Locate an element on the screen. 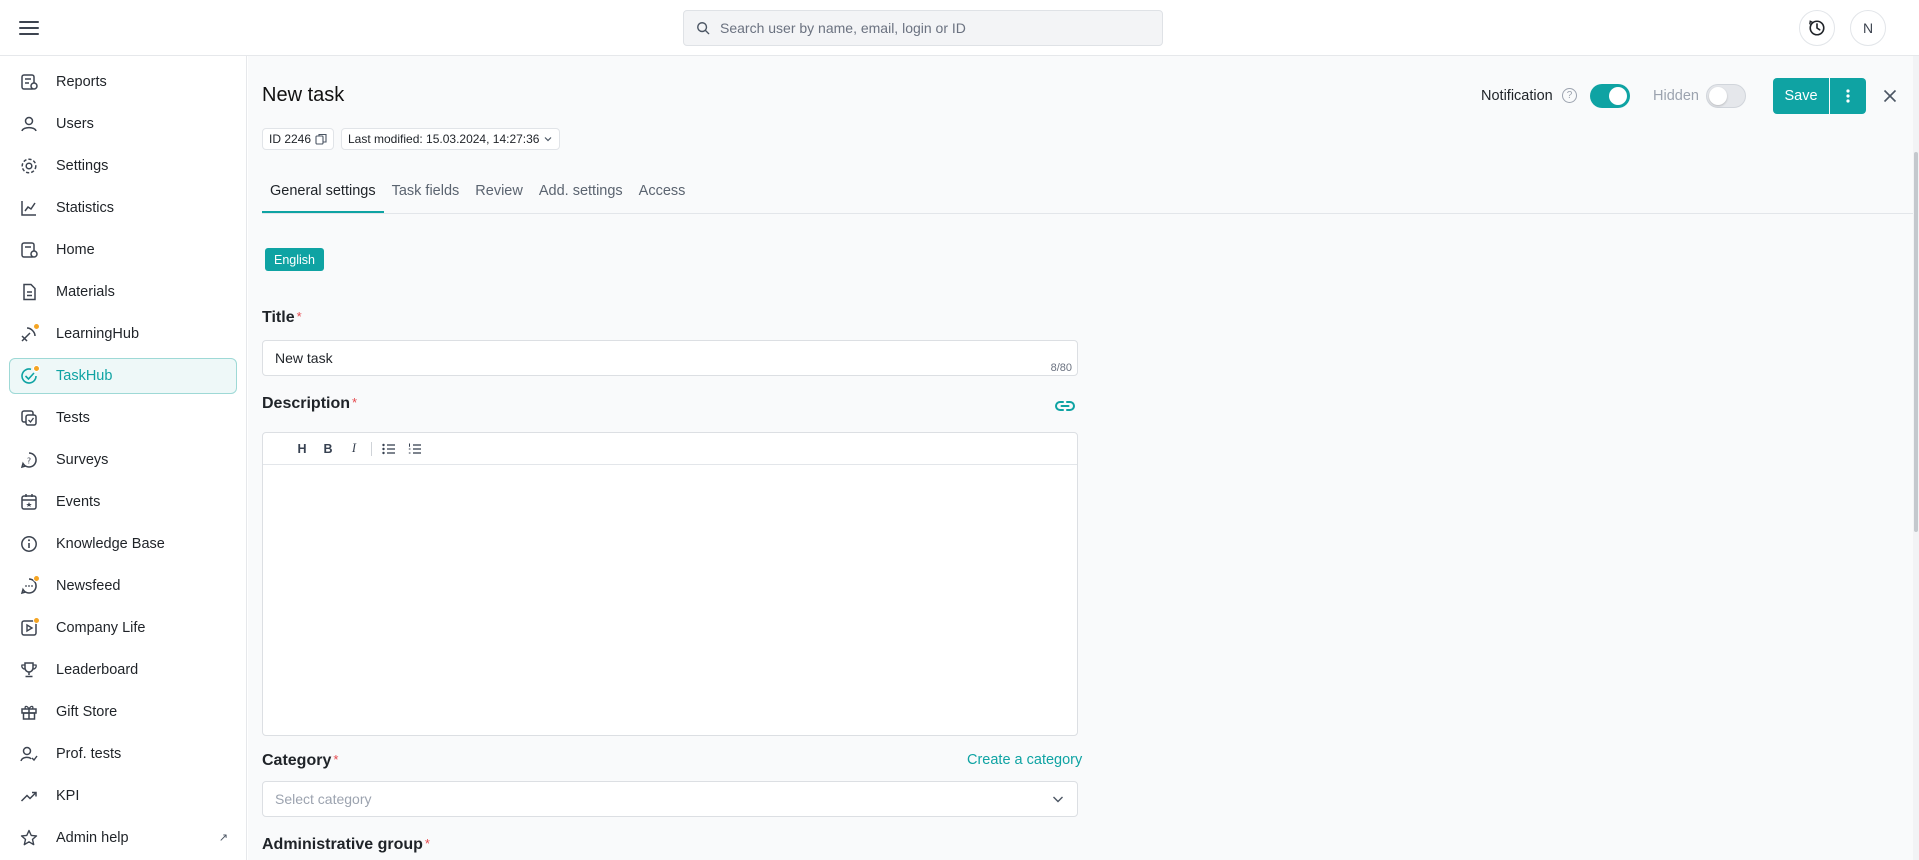 Image resolution: width=1919 pixels, height=860 pixels. tab-general-settings: General settings is located at coordinates (323, 197).